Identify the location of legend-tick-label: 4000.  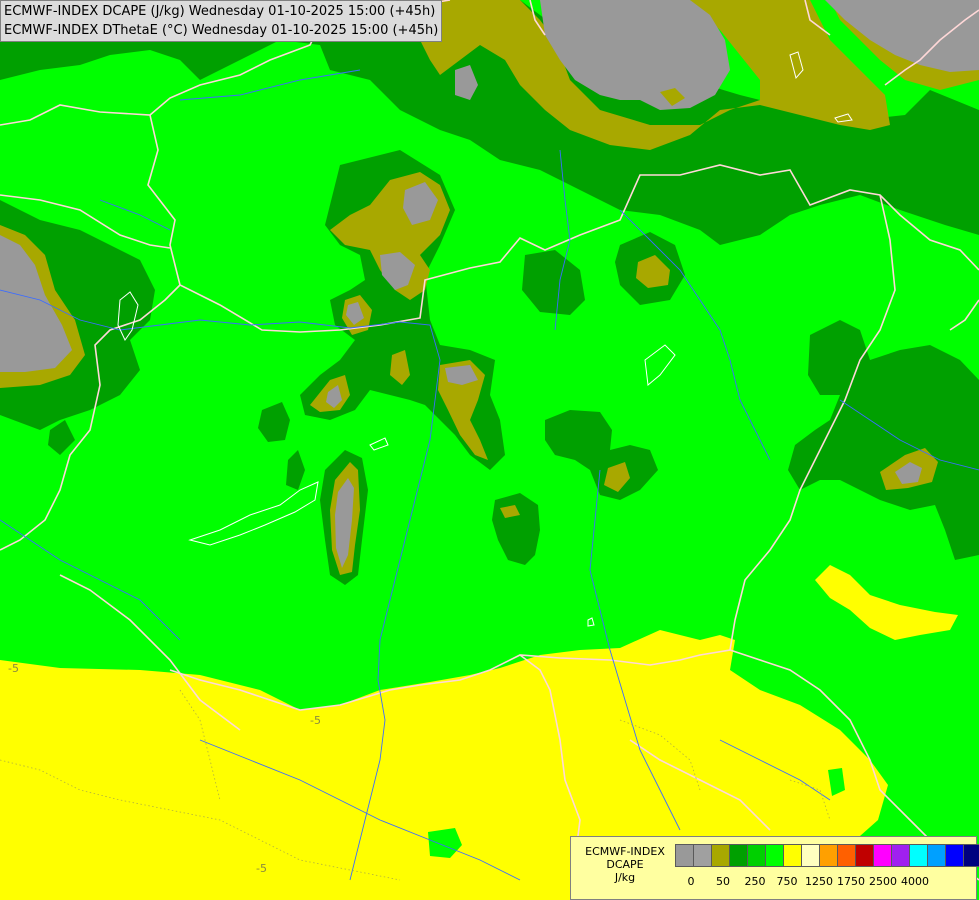
(915, 881).